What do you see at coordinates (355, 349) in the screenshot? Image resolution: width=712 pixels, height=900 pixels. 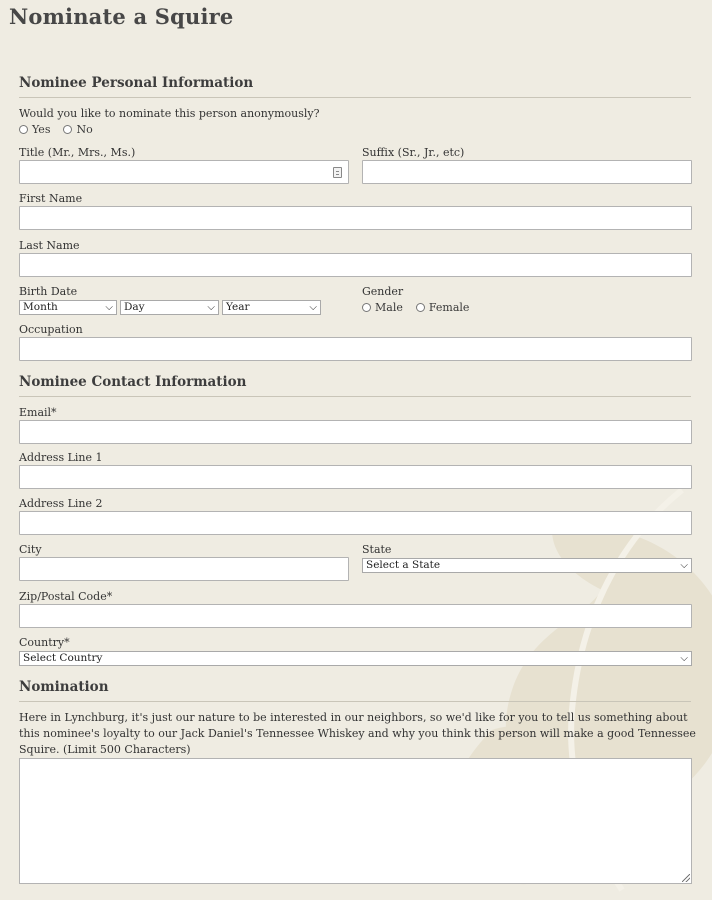 I see `occupation-input` at bounding box center [355, 349].